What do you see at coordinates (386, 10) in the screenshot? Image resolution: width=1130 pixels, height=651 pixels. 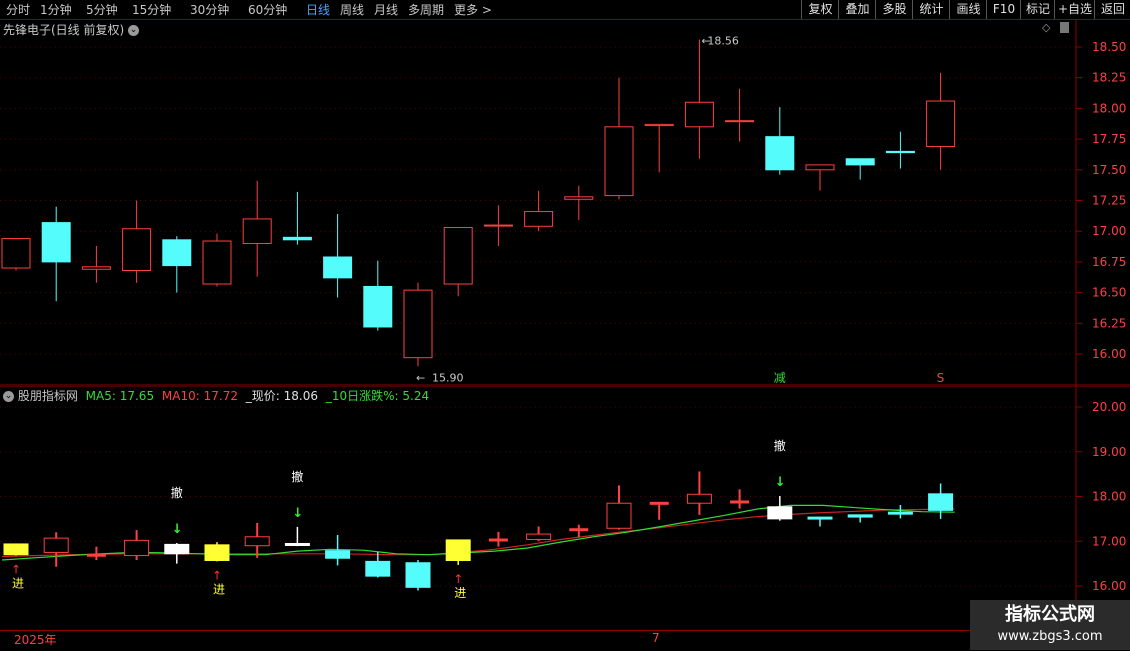 I see `period-tab-8: 月线` at bounding box center [386, 10].